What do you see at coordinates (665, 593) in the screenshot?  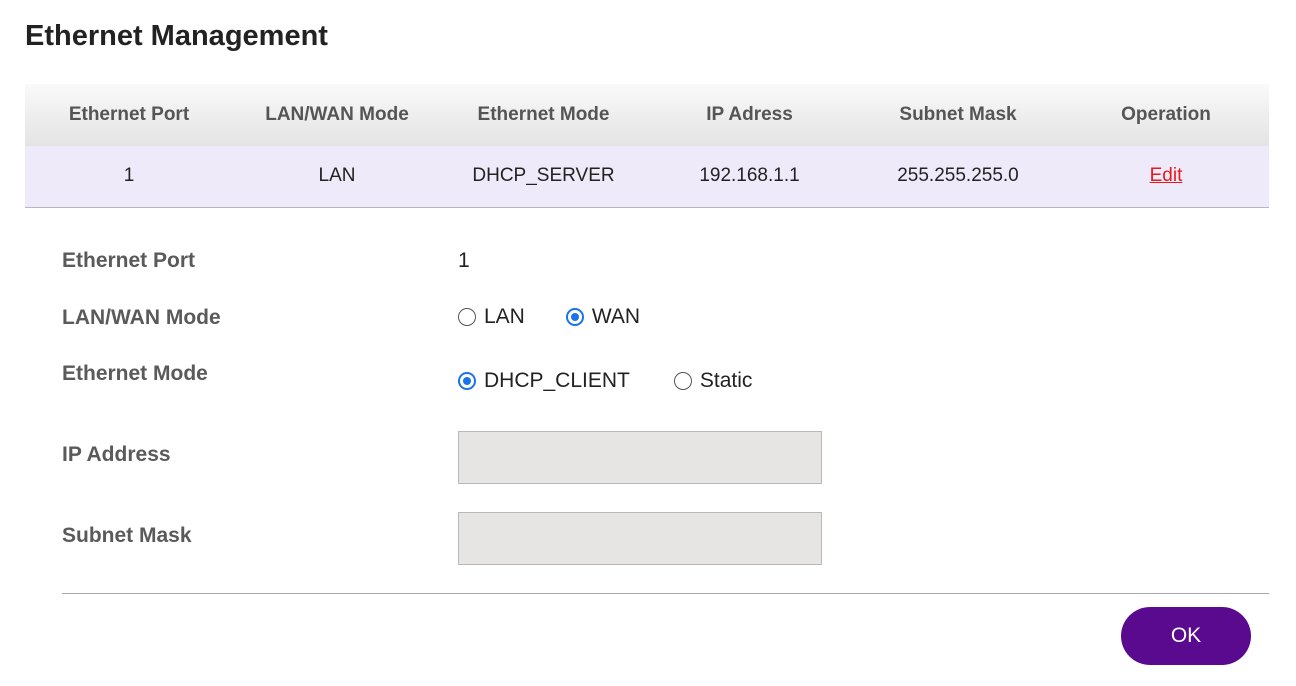 I see `form-divider` at bounding box center [665, 593].